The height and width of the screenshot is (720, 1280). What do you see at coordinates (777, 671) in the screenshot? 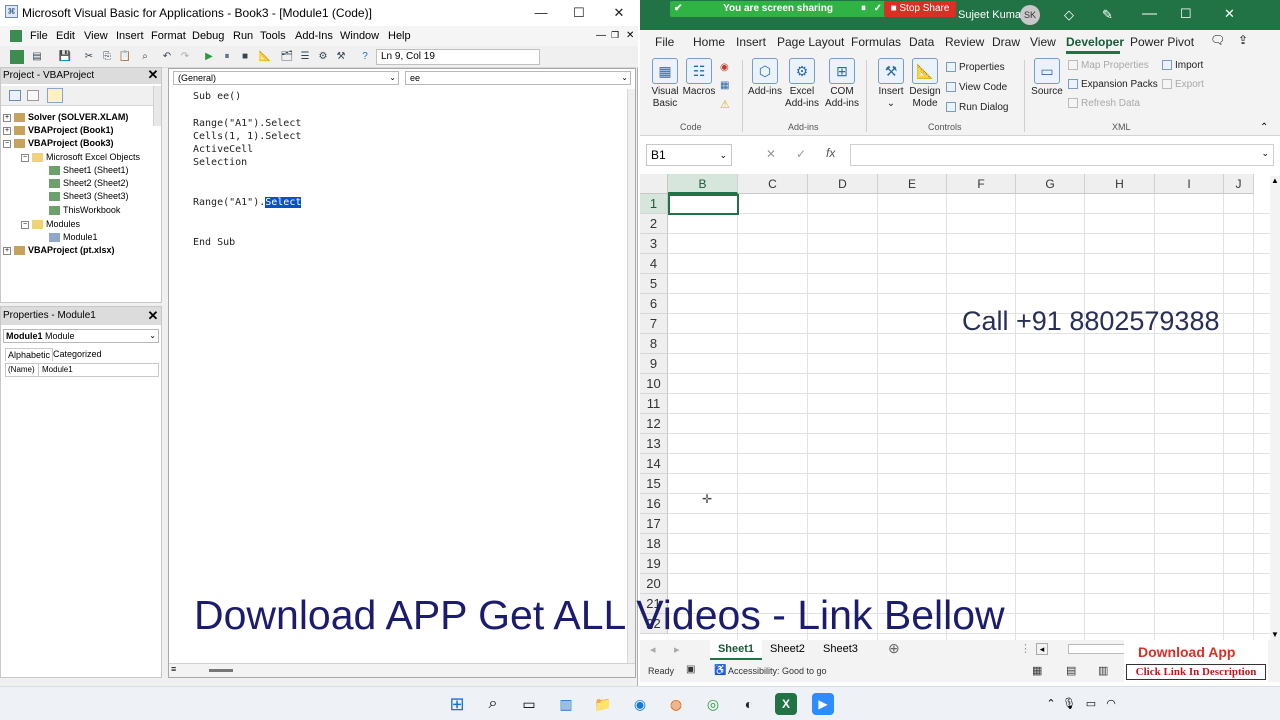
I see `accessibility-status: Accessibility: Good to go` at bounding box center [777, 671].